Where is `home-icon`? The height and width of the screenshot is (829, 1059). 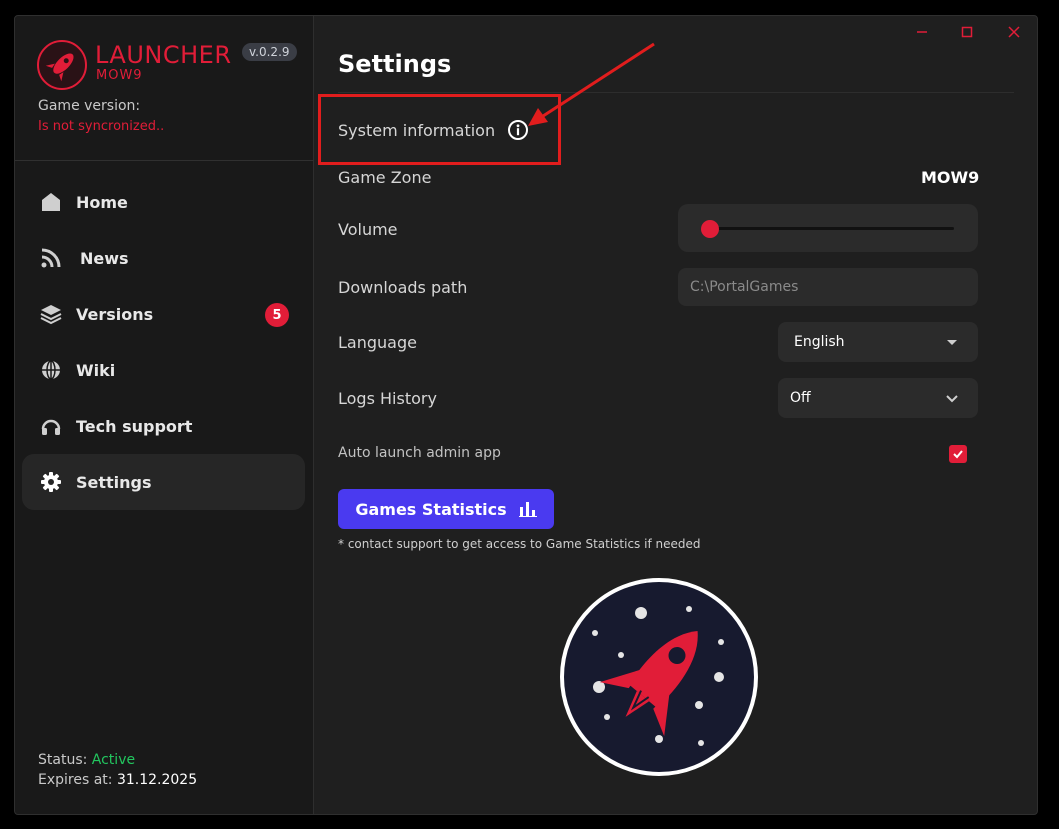 home-icon is located at coordinates (51, 202).